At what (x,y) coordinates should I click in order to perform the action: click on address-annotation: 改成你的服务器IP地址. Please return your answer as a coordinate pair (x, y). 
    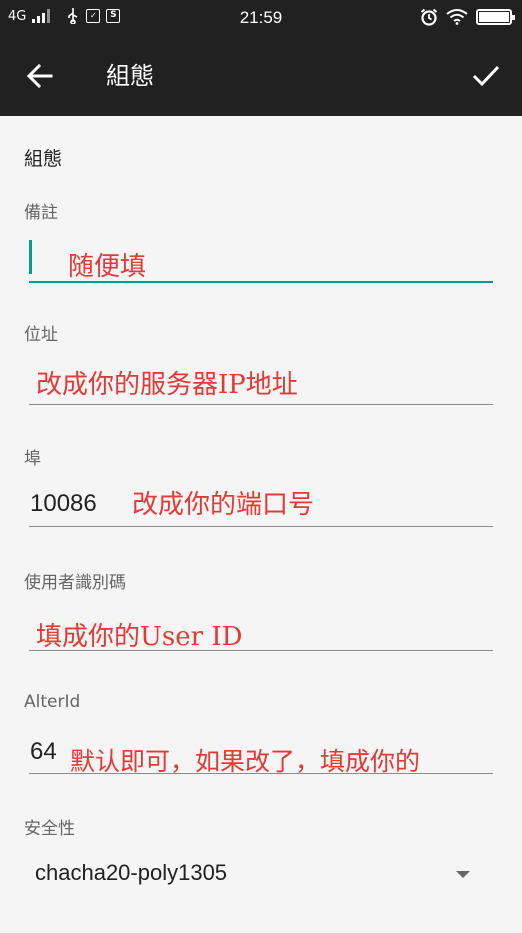
    Looking at the image, I should click on (167, 385).